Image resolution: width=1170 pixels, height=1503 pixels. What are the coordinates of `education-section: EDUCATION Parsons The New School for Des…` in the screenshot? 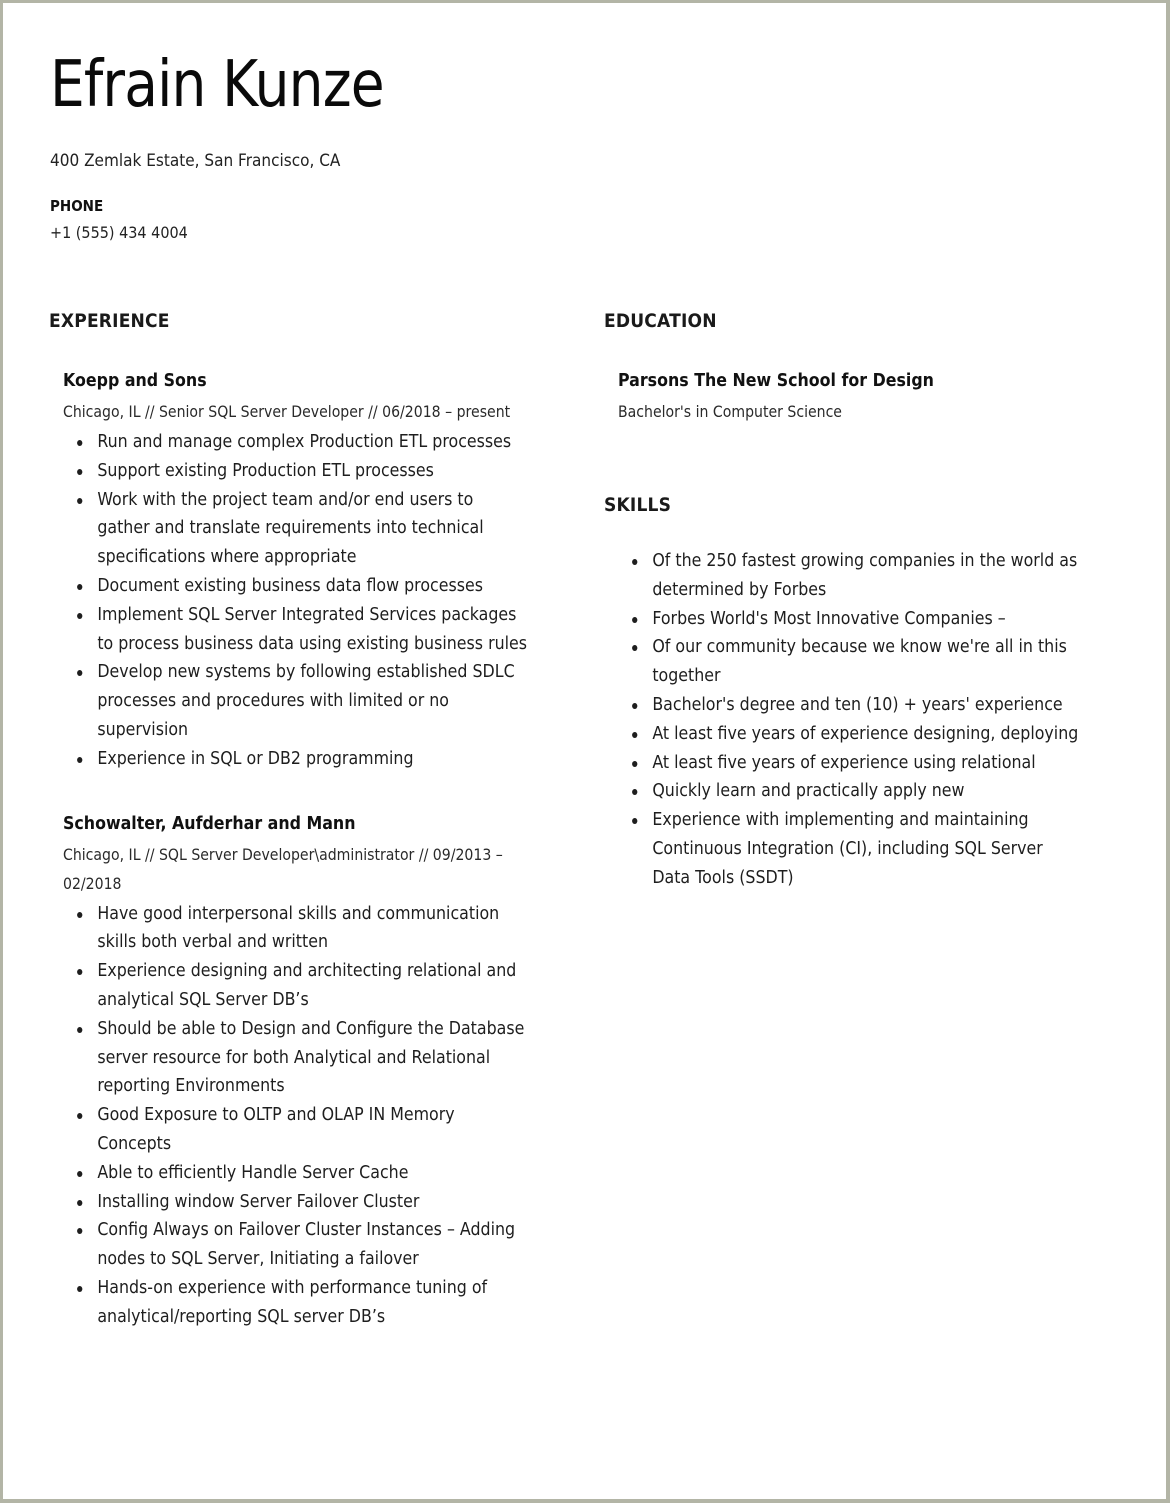 It's located at (864, 367).